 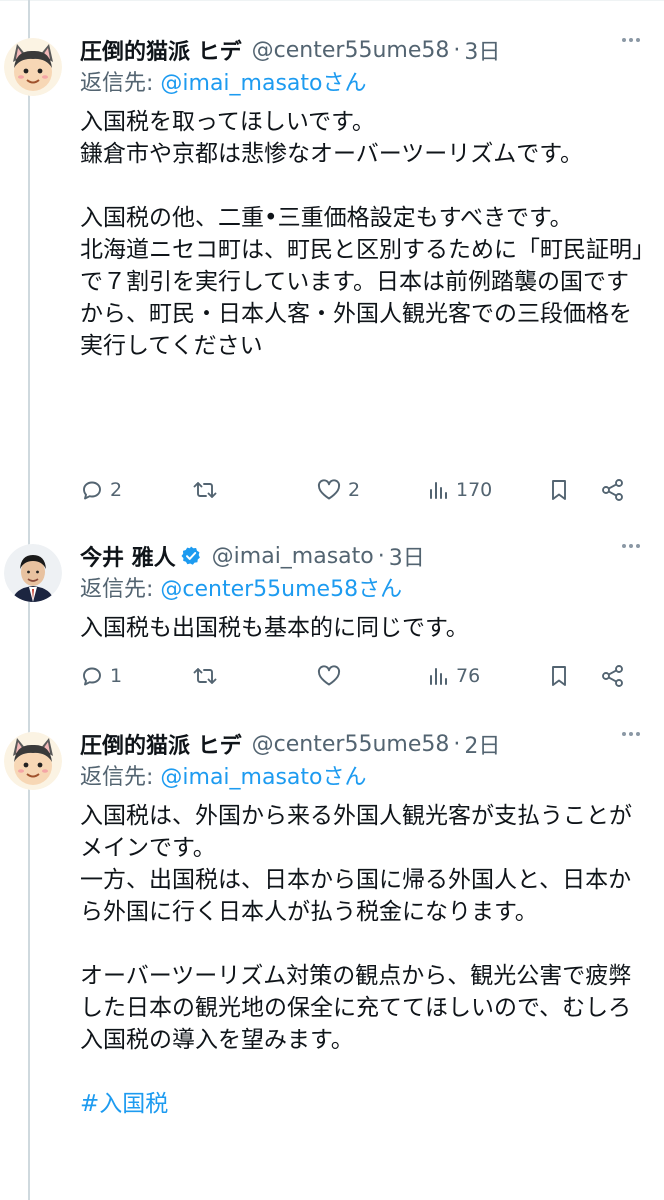 I want to click on replying-to: 返信先: @center55ume58さん, so click(x=372, y=590).